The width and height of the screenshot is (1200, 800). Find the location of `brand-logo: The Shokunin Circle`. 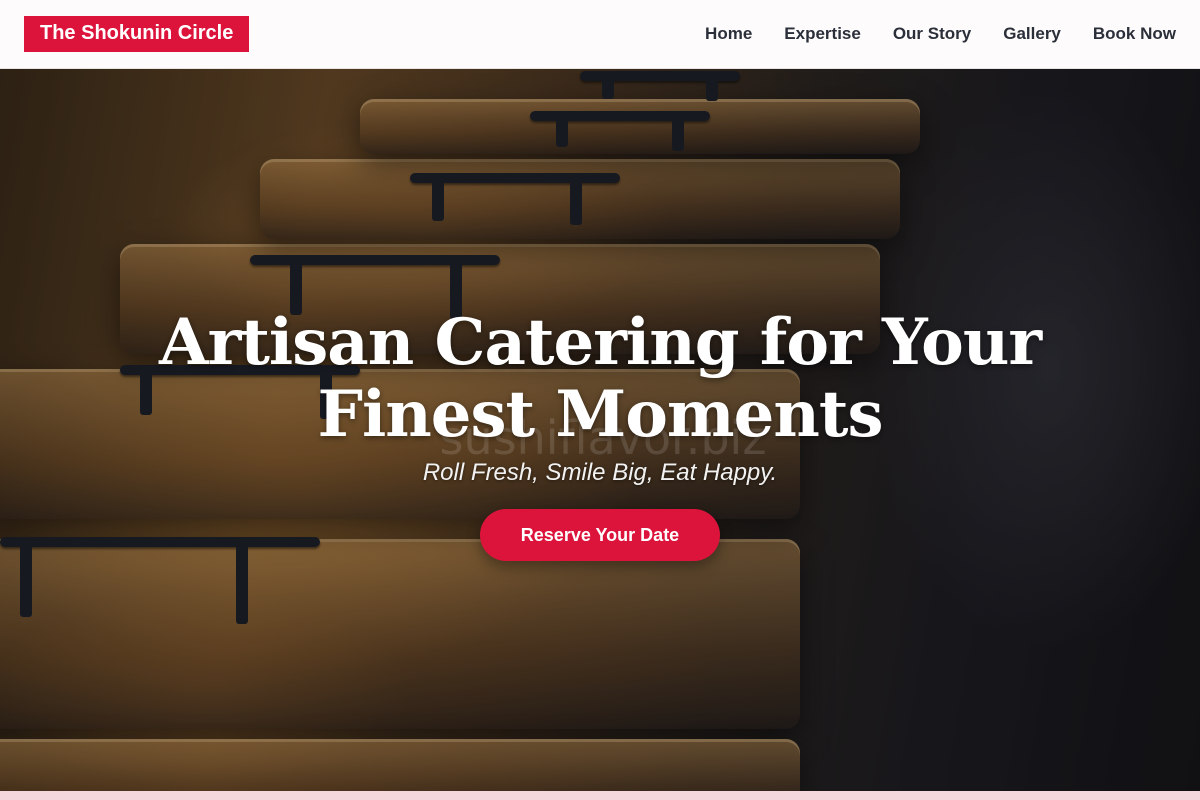

brand-logo: The Shokunin Circle is located at coordinates (137, 34).